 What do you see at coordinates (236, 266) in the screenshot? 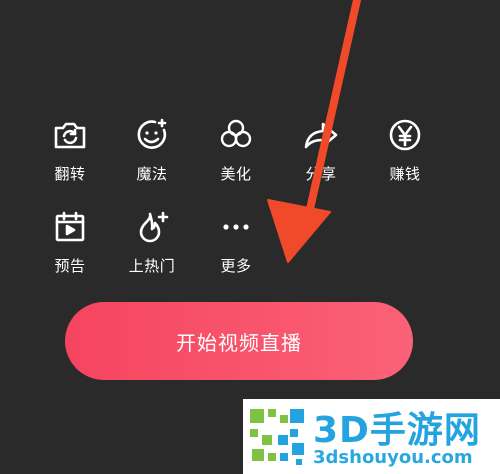
I see `tool-more-label: 更多` at bounding box center [236, 266].